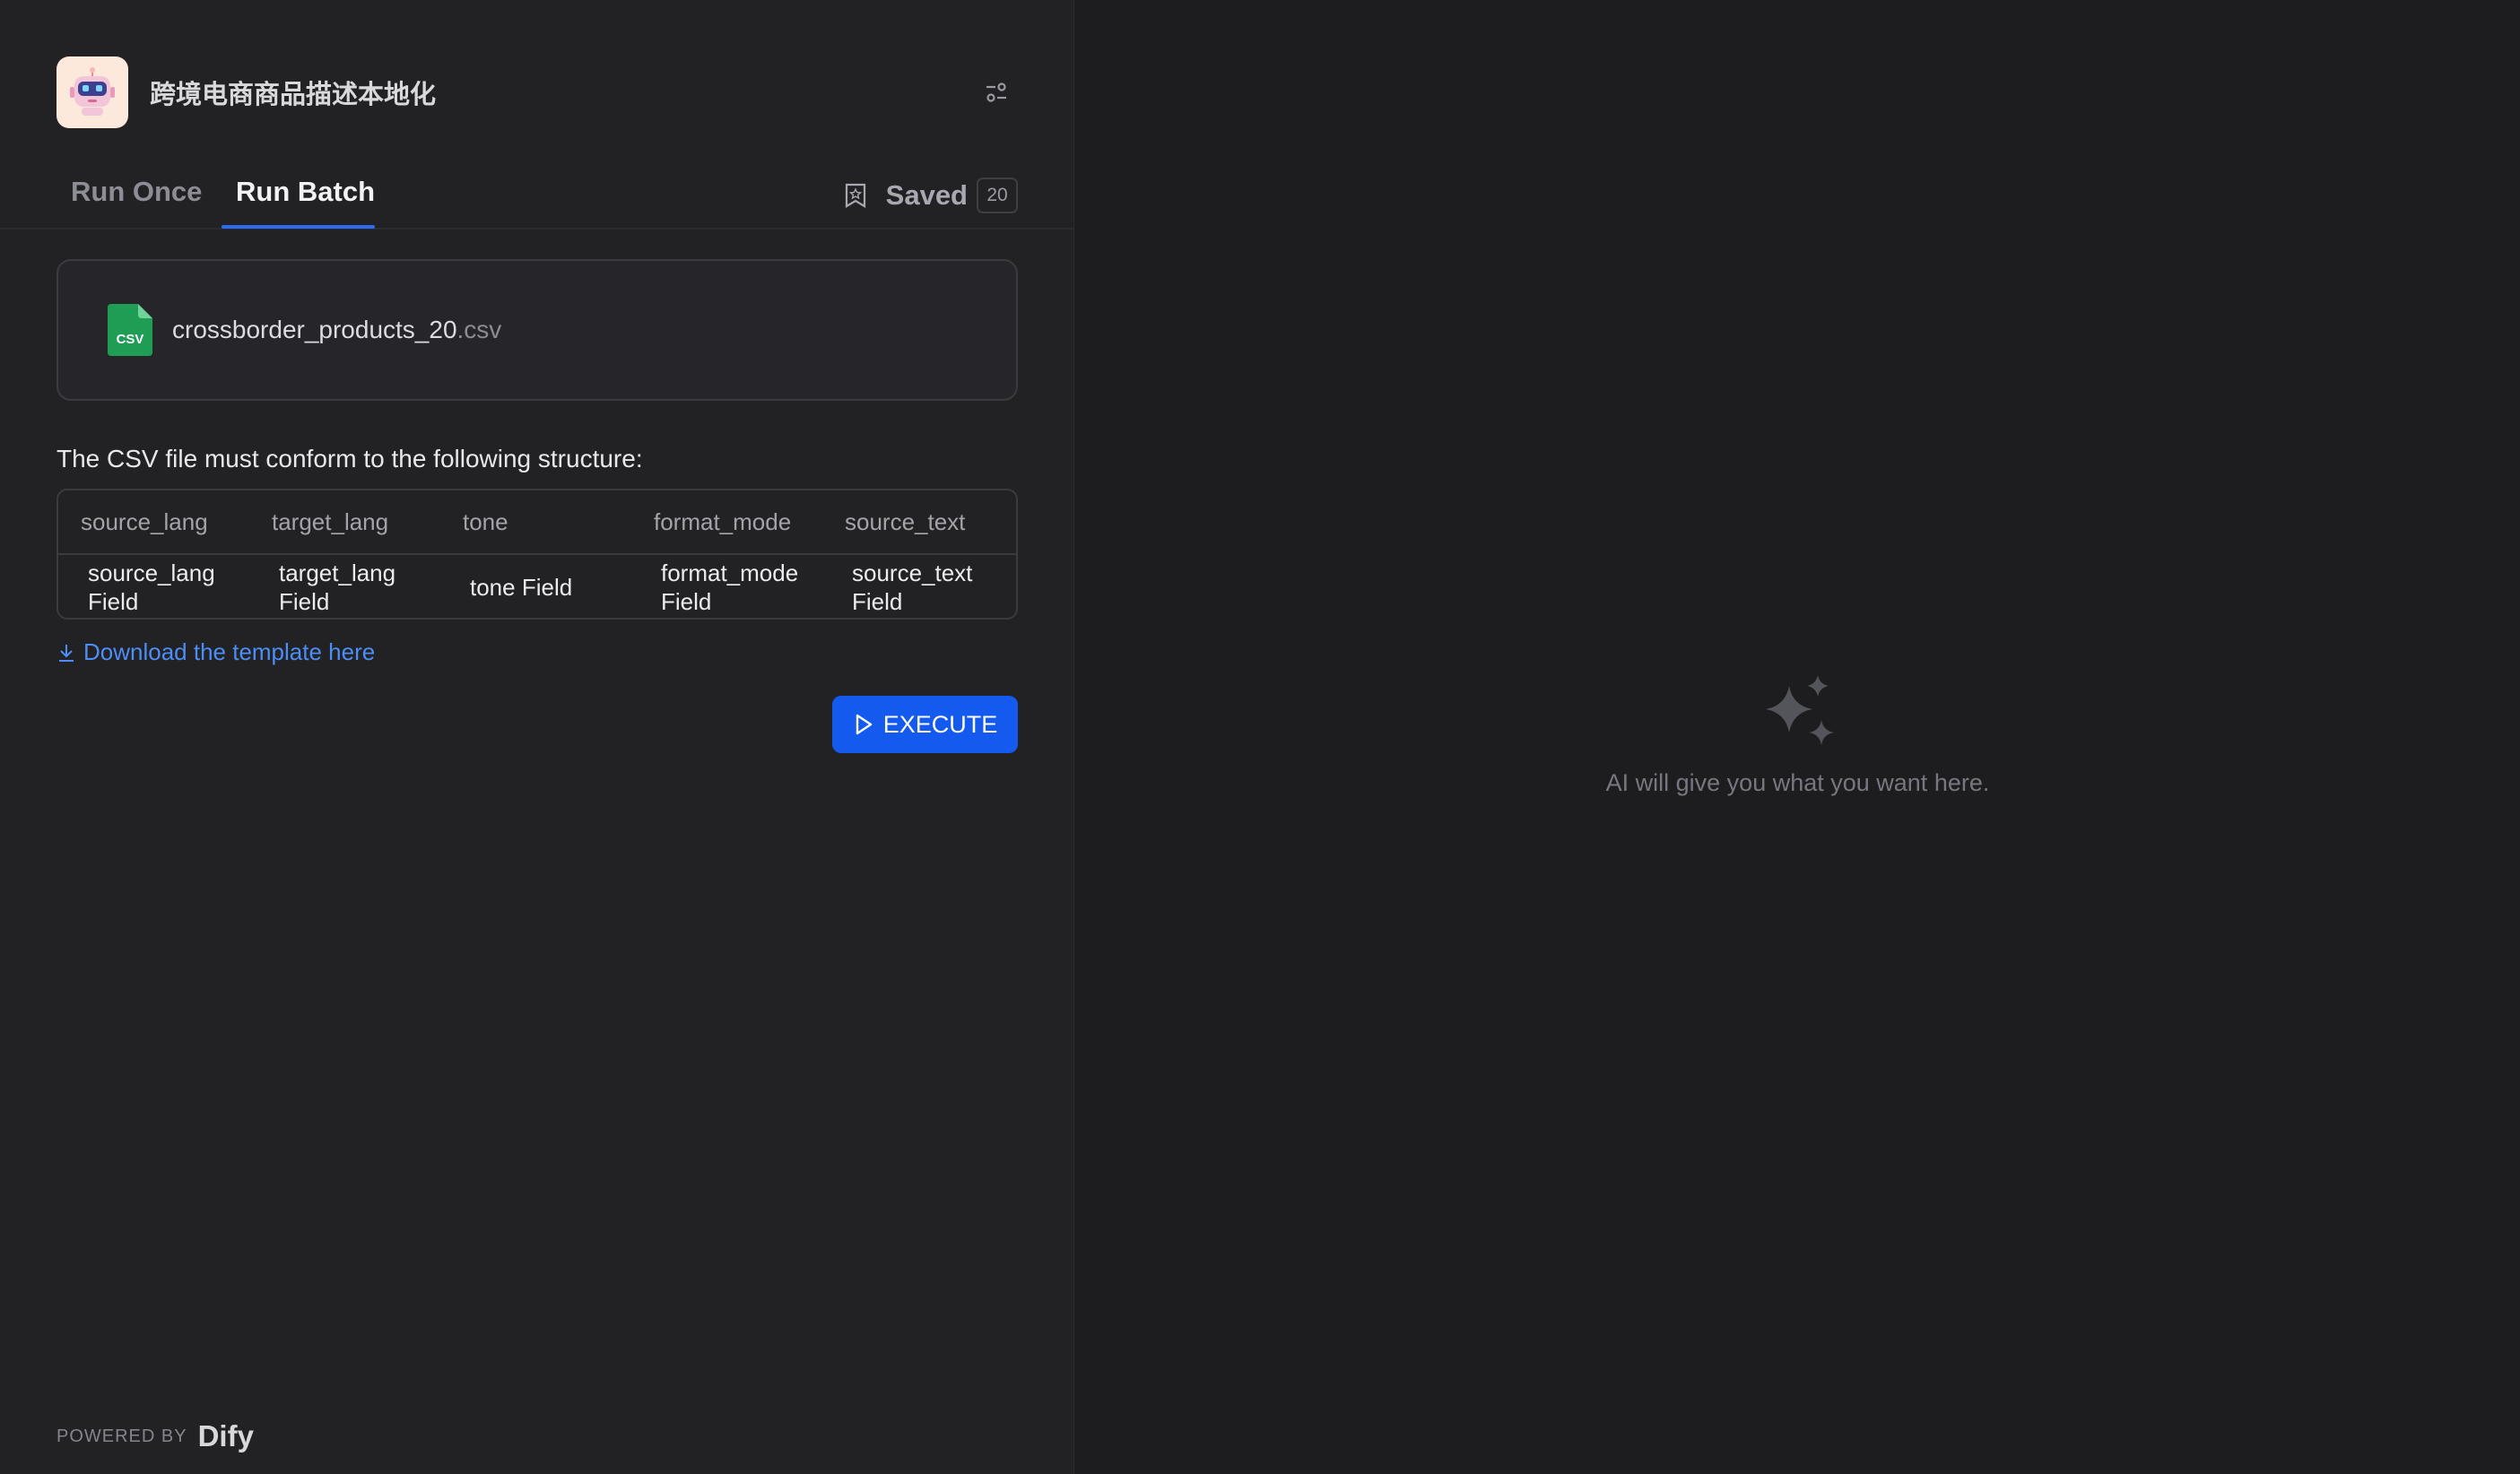 The width and height of the screenshot is (2520, 1474). I want to click on csv-upload-box: CSV crossborder_products_20.csv, so click(537, 330).